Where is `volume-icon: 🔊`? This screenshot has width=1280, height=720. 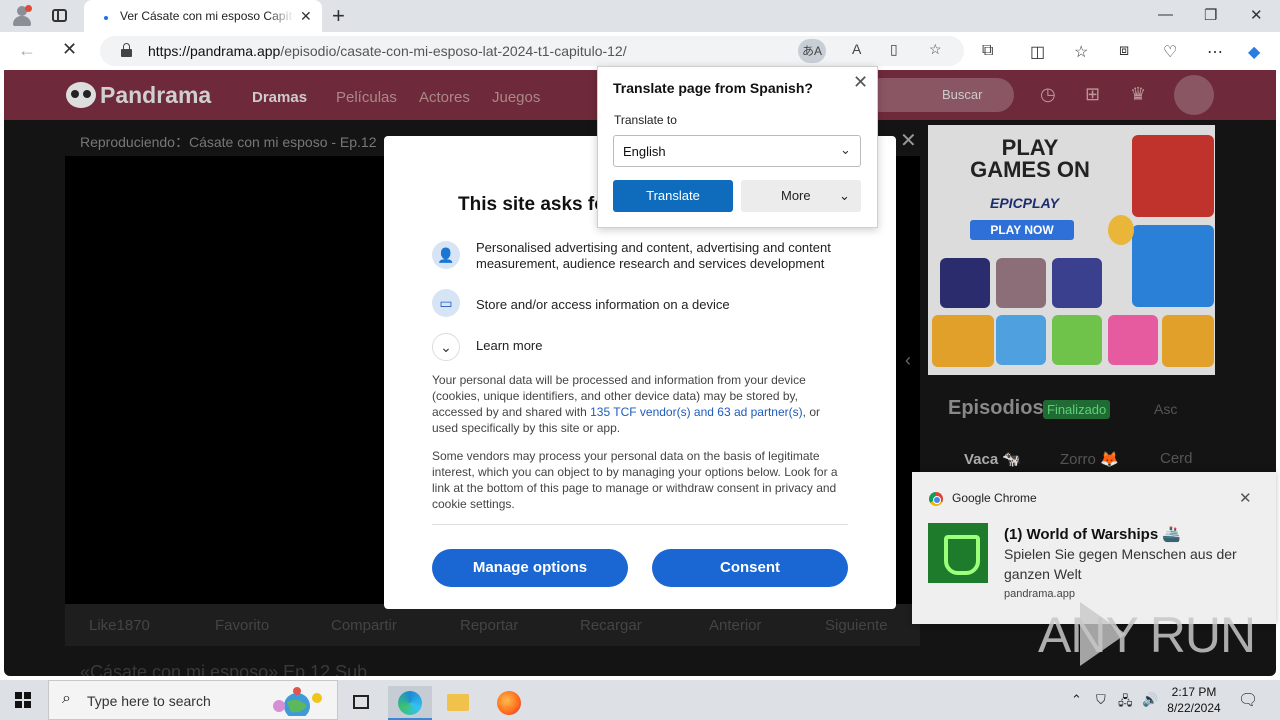
volume-icon: 🔊 is located at coordinates (1150, 700).